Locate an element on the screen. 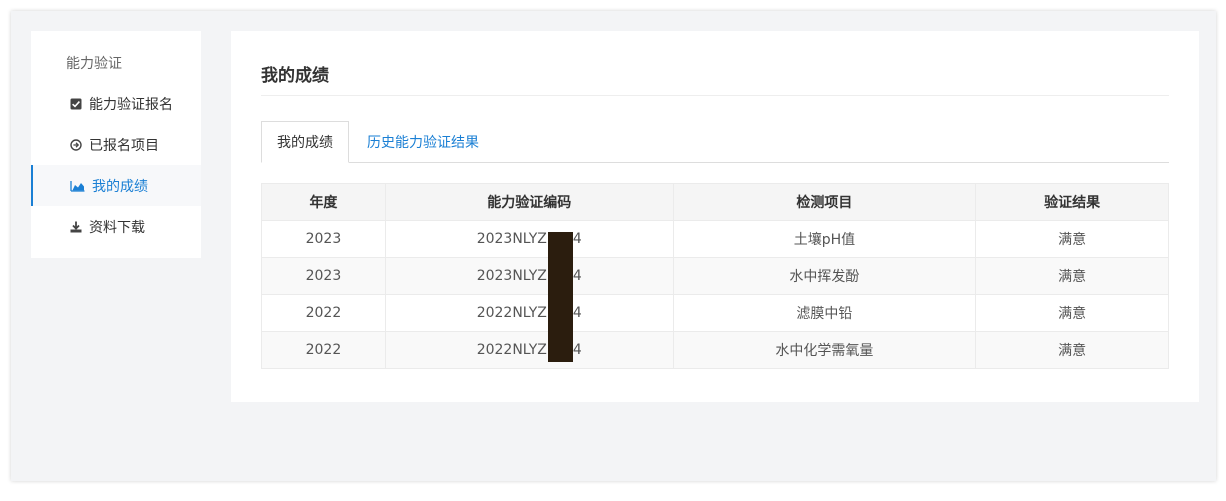  cell-test-item: 水中挥发酚 is located at coordinates (824, 276).